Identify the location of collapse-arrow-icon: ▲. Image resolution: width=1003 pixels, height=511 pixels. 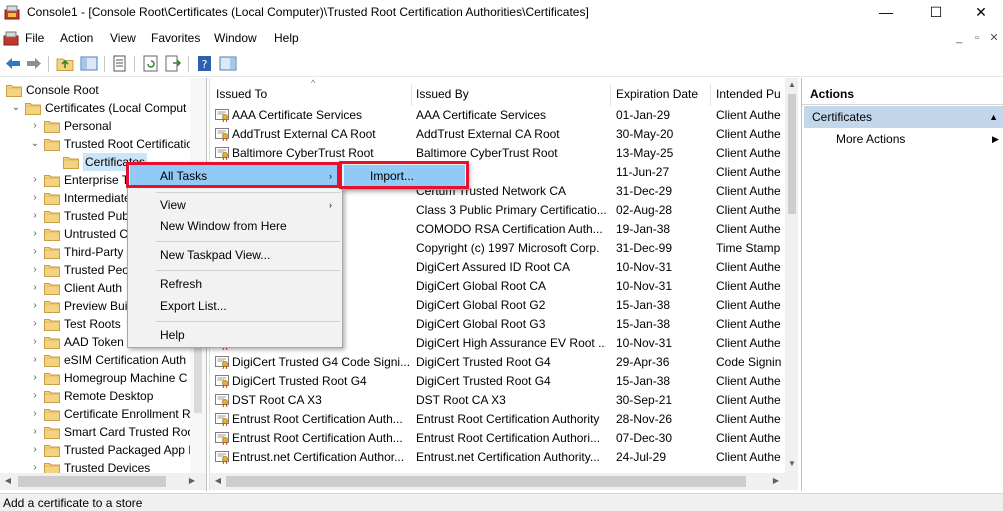
(993, 117).